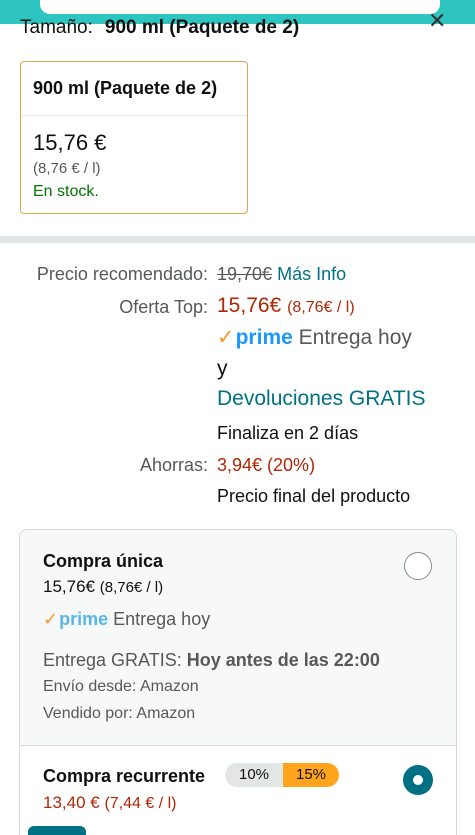  I want to click on recurring-unit: (7,44 € / l), so click(140, 803).